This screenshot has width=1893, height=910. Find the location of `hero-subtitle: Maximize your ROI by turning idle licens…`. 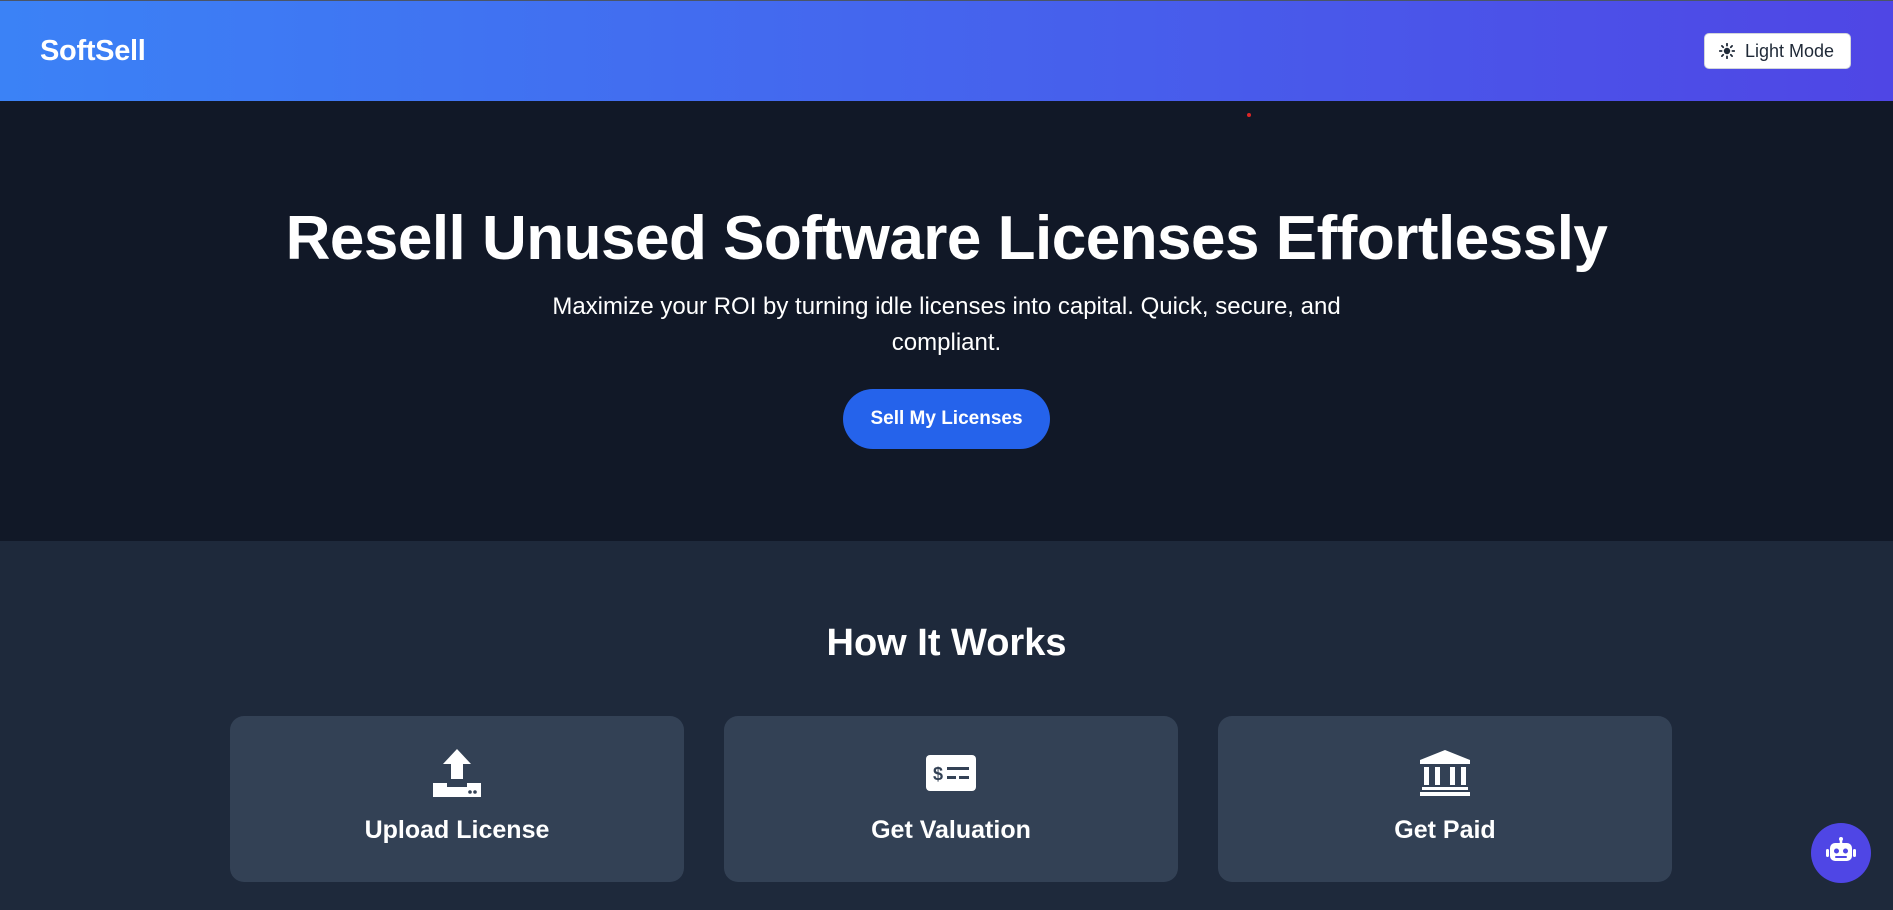

hero-subtitle: Maximize your ROI by turning idle licens… is located at coordinates (946, 324).